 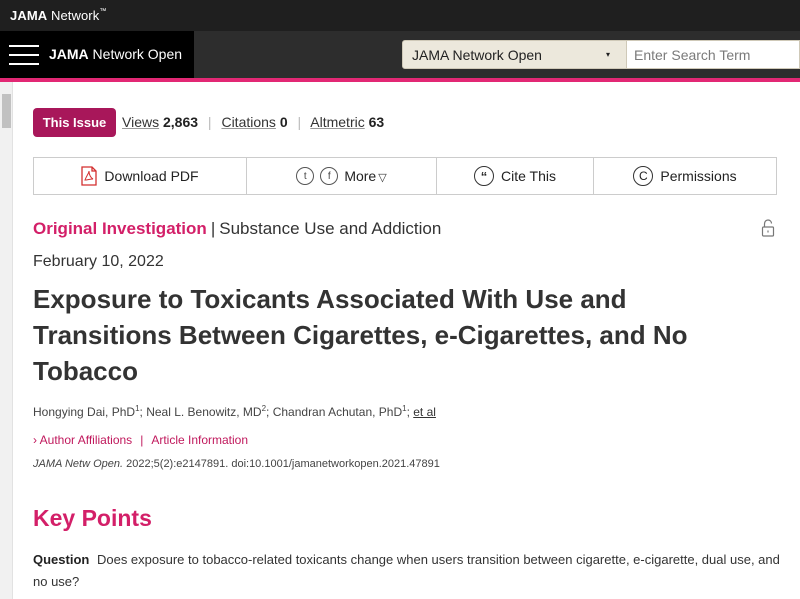 I want to click on trademark-symbol: ™, so click(x=103, y=11).